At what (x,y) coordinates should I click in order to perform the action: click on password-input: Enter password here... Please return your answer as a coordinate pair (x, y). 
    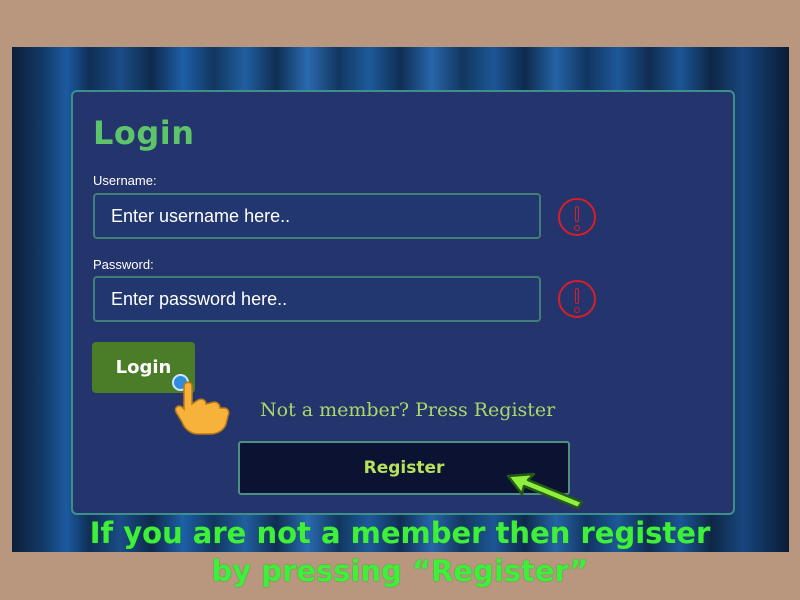
    Looking at the image, I should click on (317, 299).